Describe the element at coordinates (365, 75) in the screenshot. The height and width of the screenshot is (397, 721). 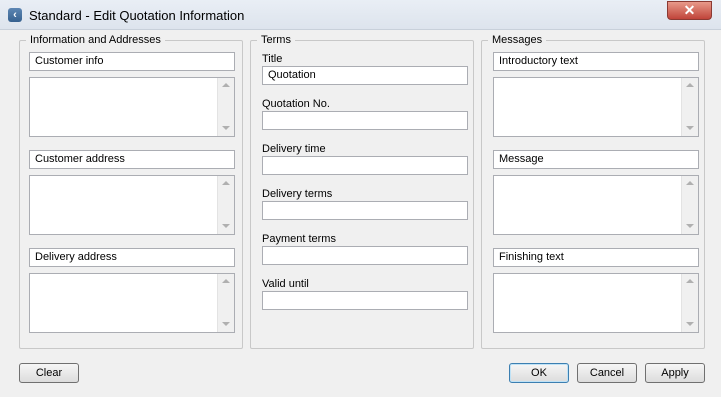
I see `title-input: Quotation` at that location.